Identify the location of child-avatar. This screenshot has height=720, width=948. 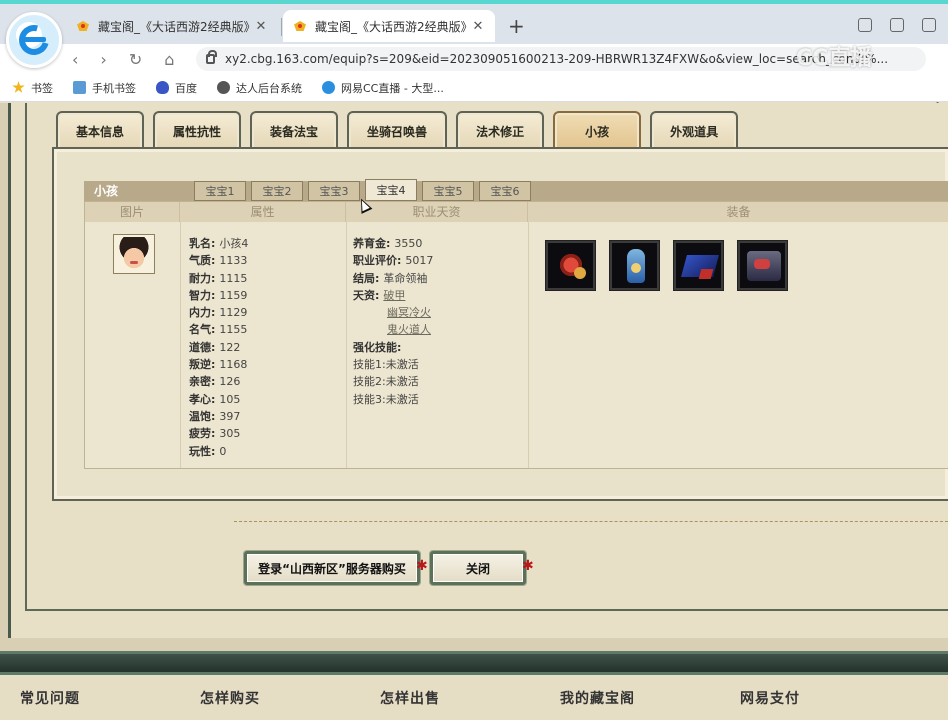
(134, 254).